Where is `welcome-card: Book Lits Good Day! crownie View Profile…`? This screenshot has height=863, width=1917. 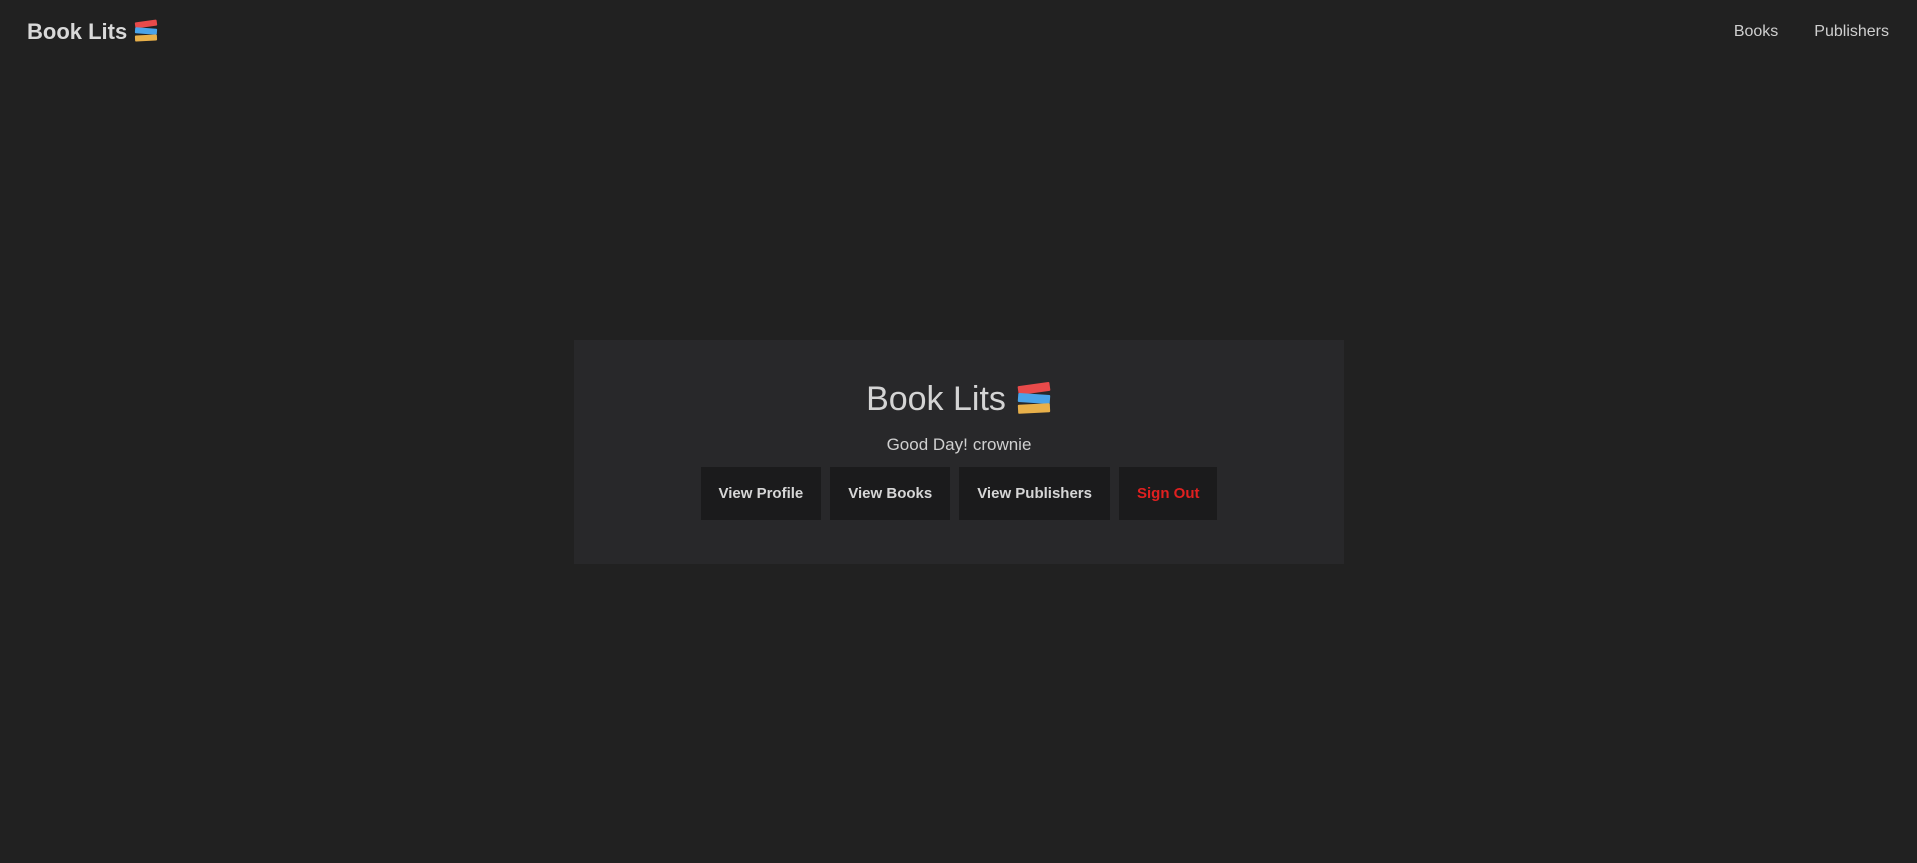 welcome-card: Book Lits Good Day! crownie View Profile… is located at coordinates (959, 452).